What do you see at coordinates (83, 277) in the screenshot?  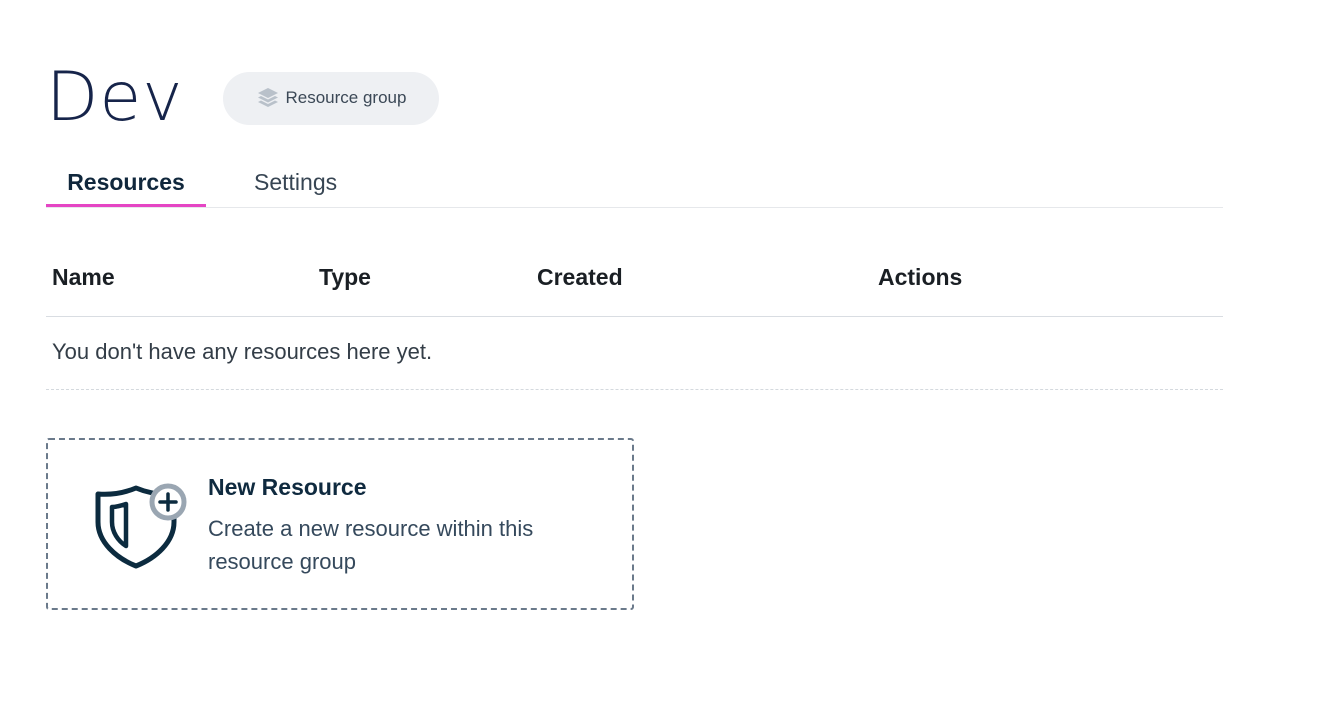 I see `column-header-name: Name` at bounding box center [83, 277].